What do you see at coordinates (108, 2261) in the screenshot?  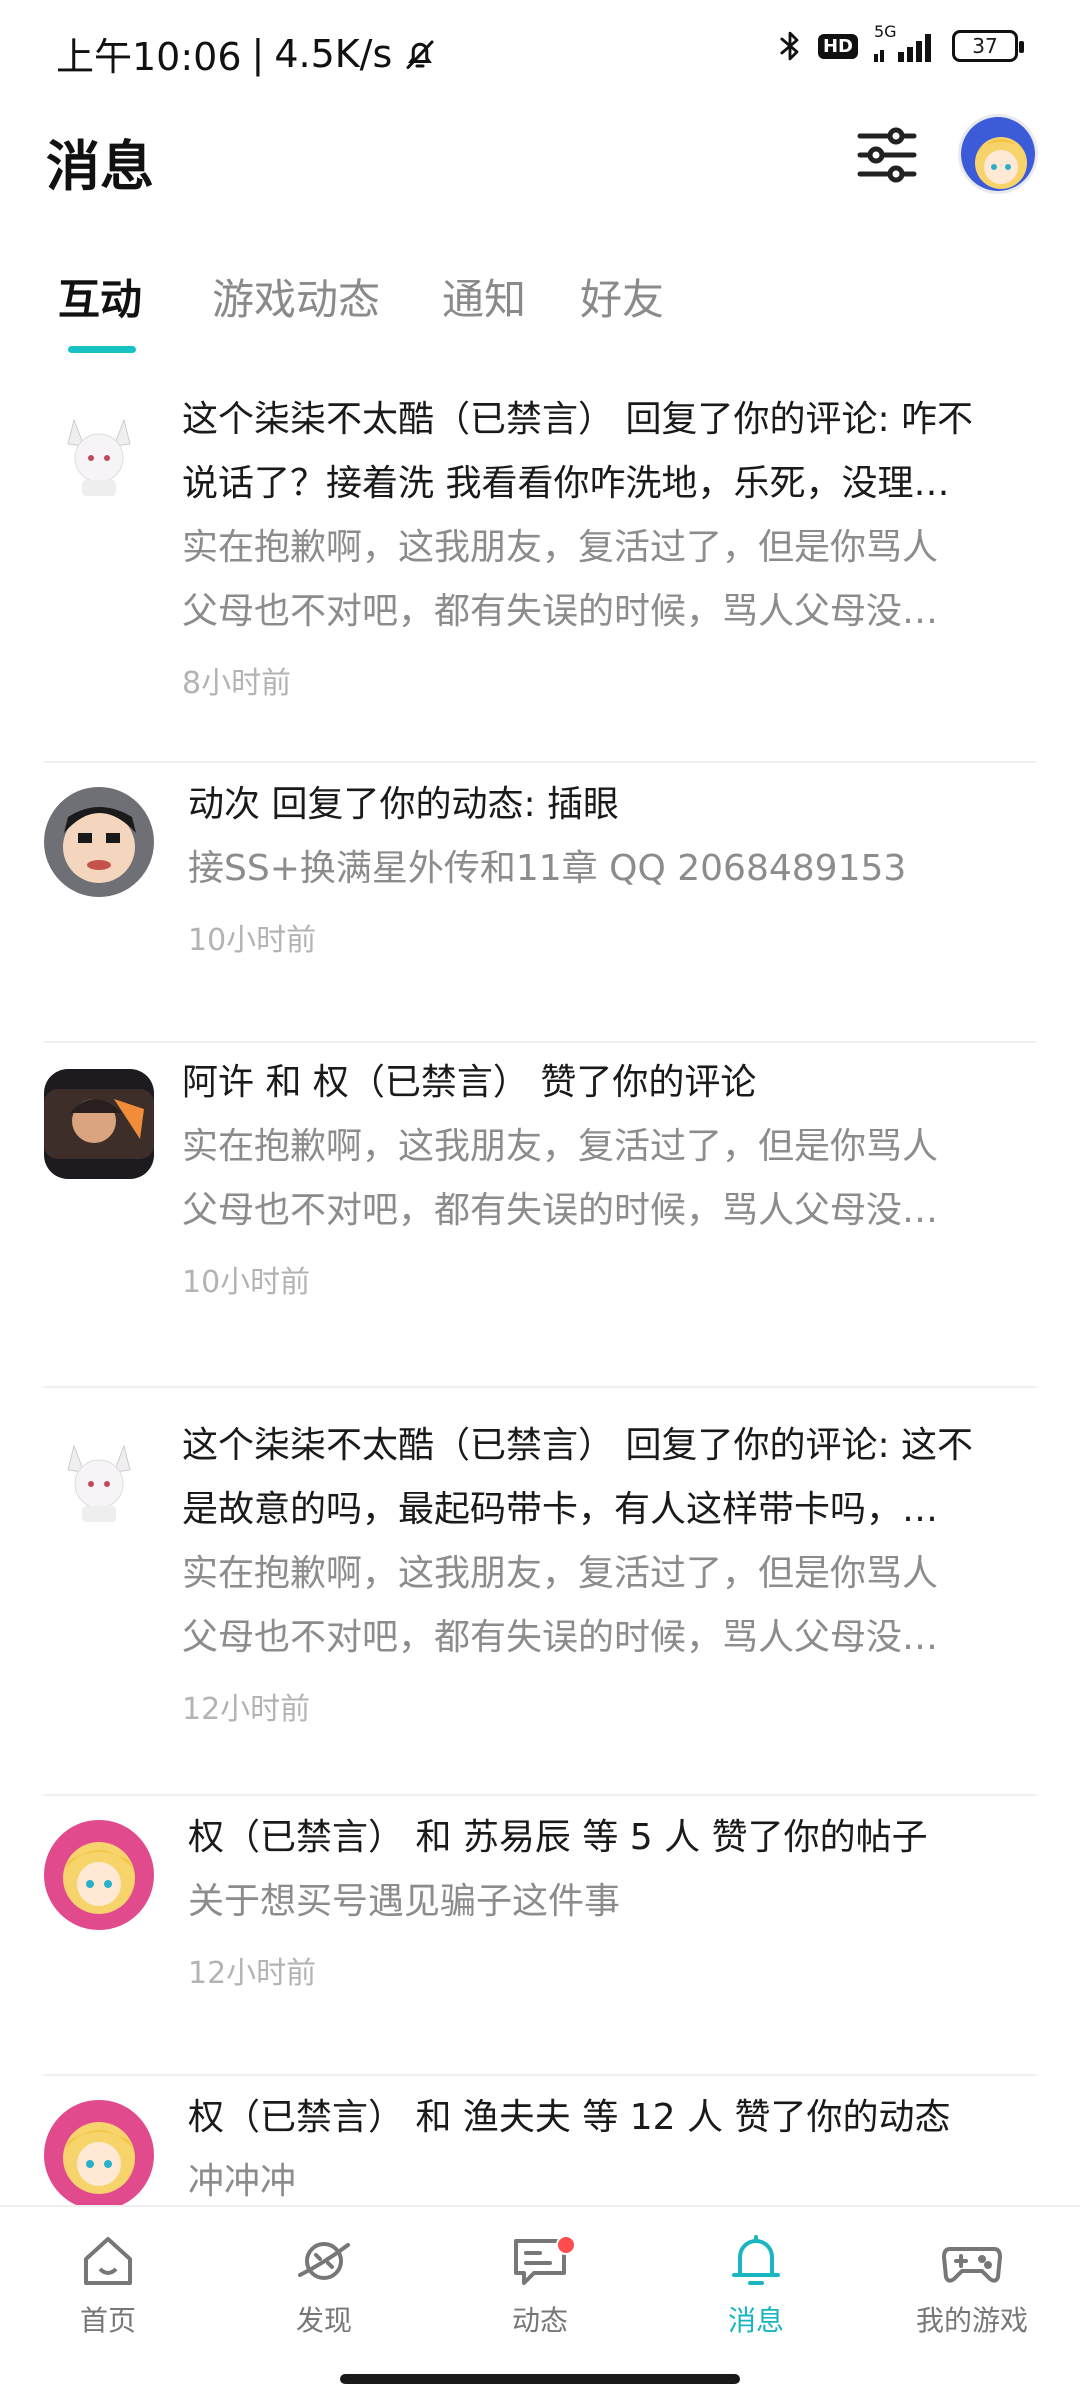 I see `home-icon` at bounding box center [108, 2261].